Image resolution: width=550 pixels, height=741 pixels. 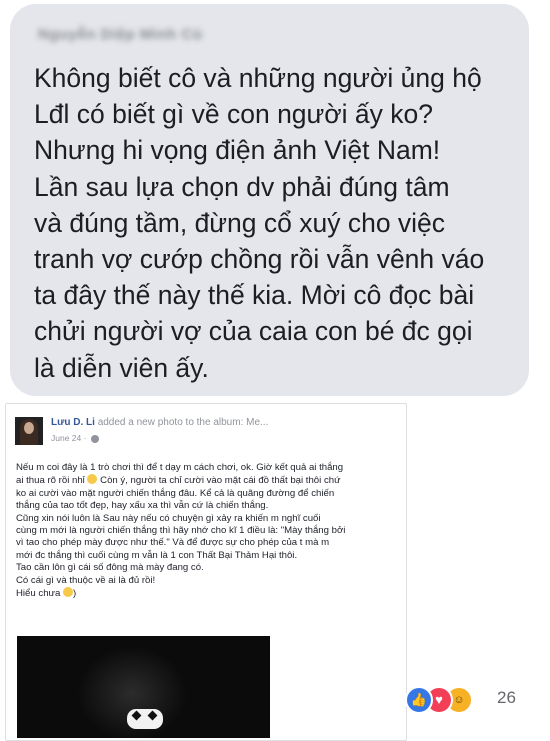 I want to click on comment-line: là diễn viên ấy., so click(x=121, y=367).